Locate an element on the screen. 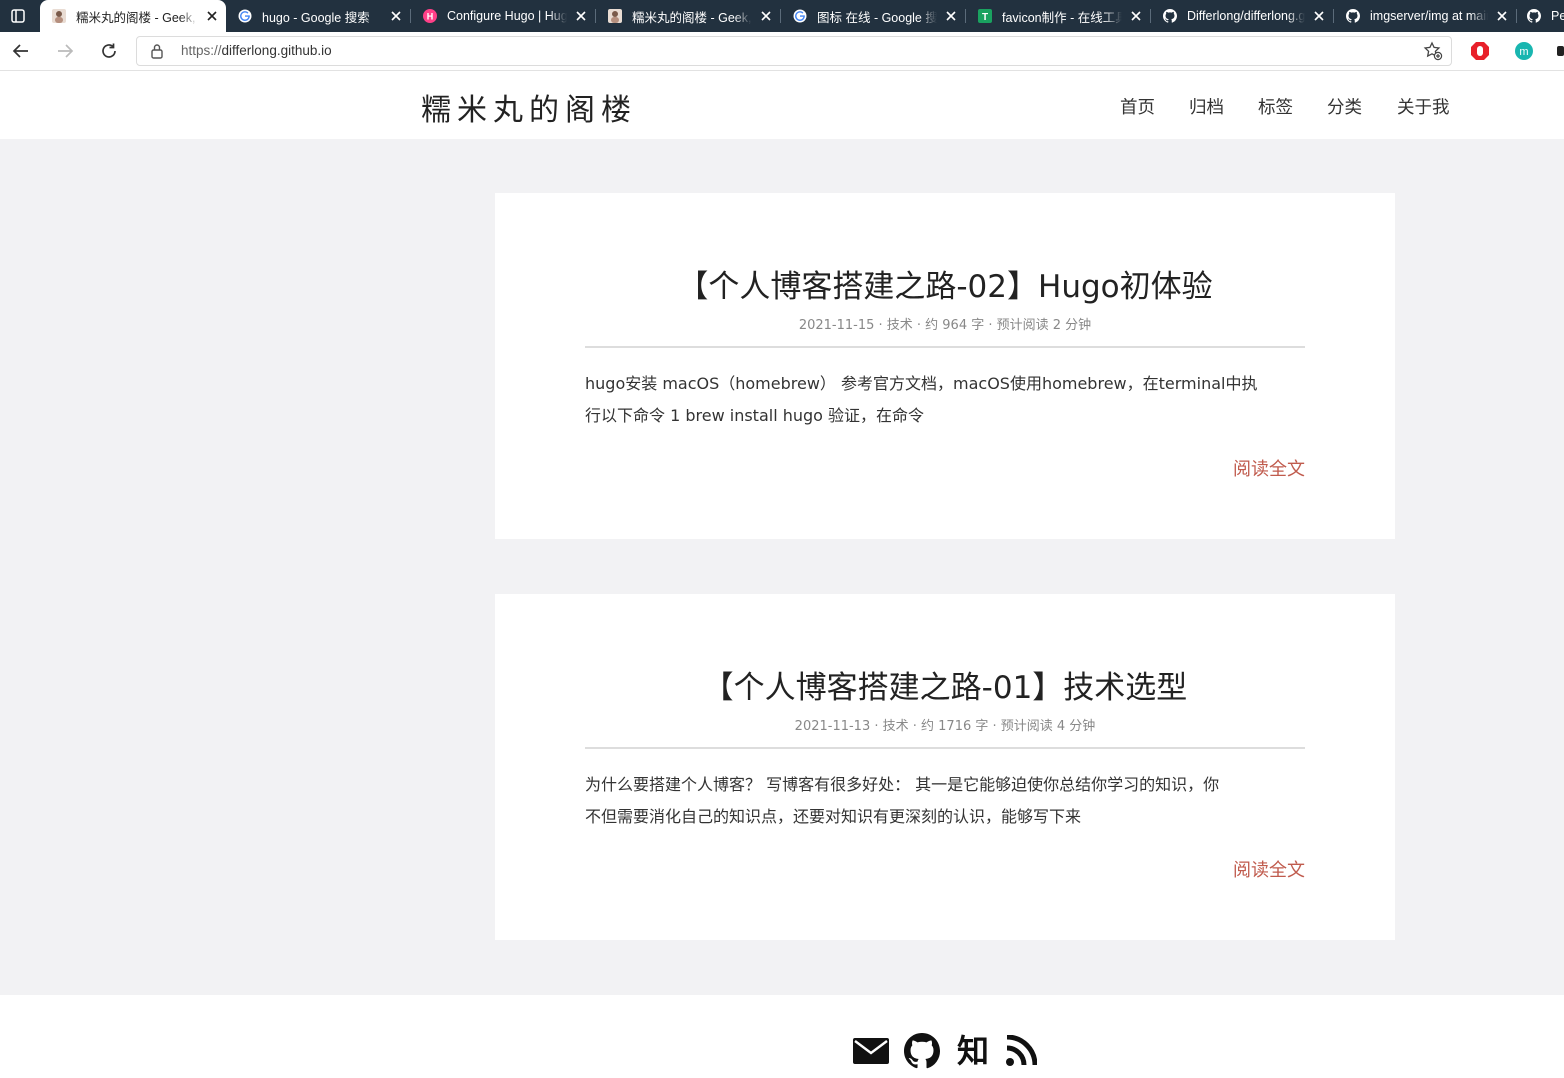 The width and height of the screenshot is (1564, 1078). tab-hugo-search: hugo - Google 搜索 is located at coordinates (318, 16).